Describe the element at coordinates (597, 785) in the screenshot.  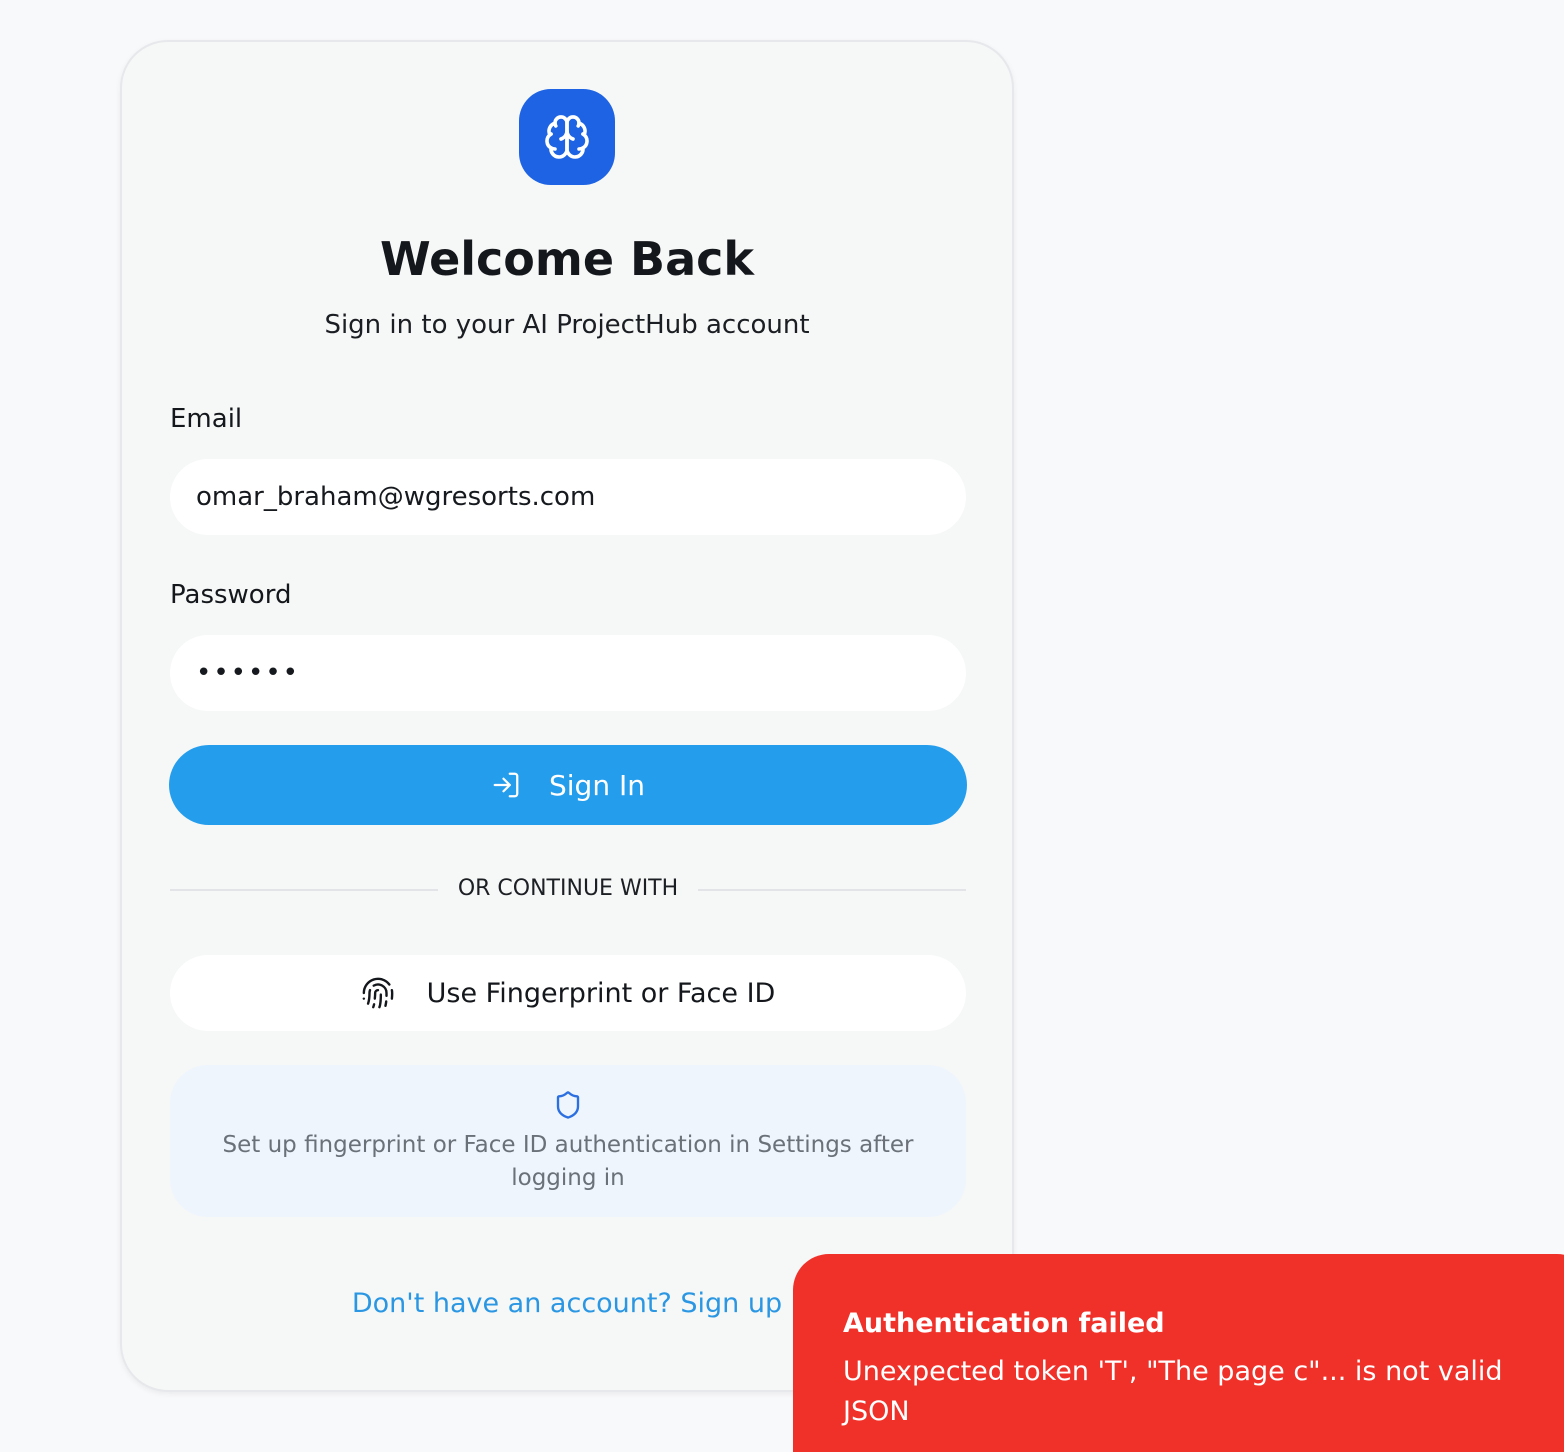
I see `sign-in-label: Sign In` at that location.